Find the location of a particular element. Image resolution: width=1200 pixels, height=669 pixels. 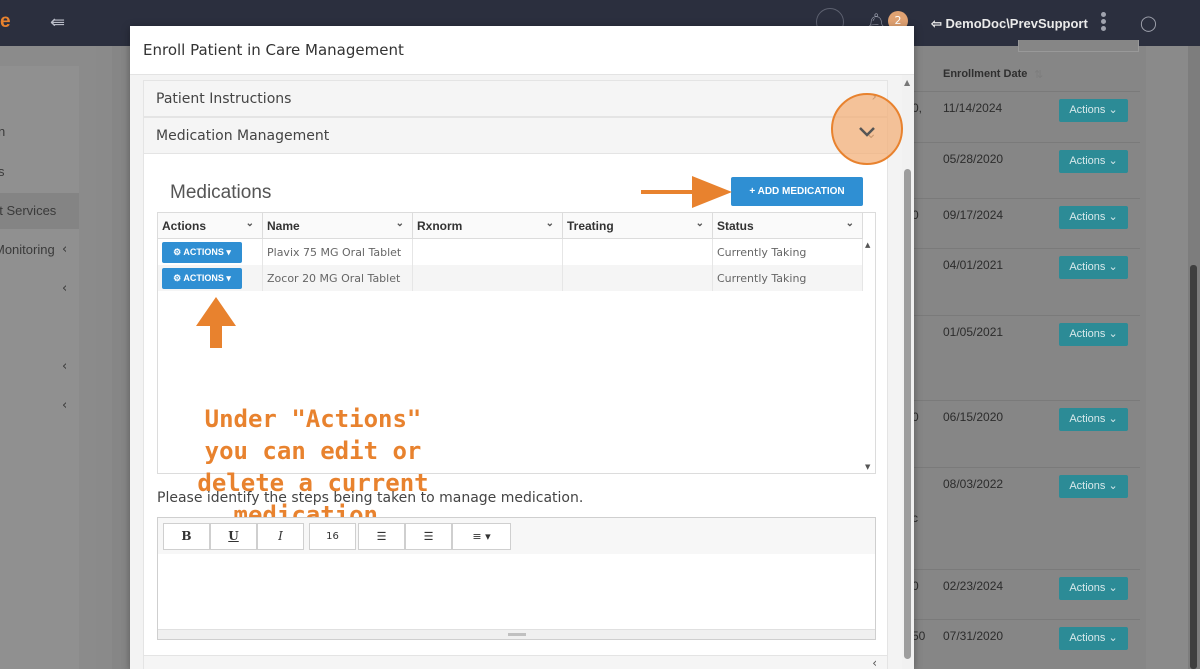

cell-fragment: 50 is located at coordinates (919, 636).